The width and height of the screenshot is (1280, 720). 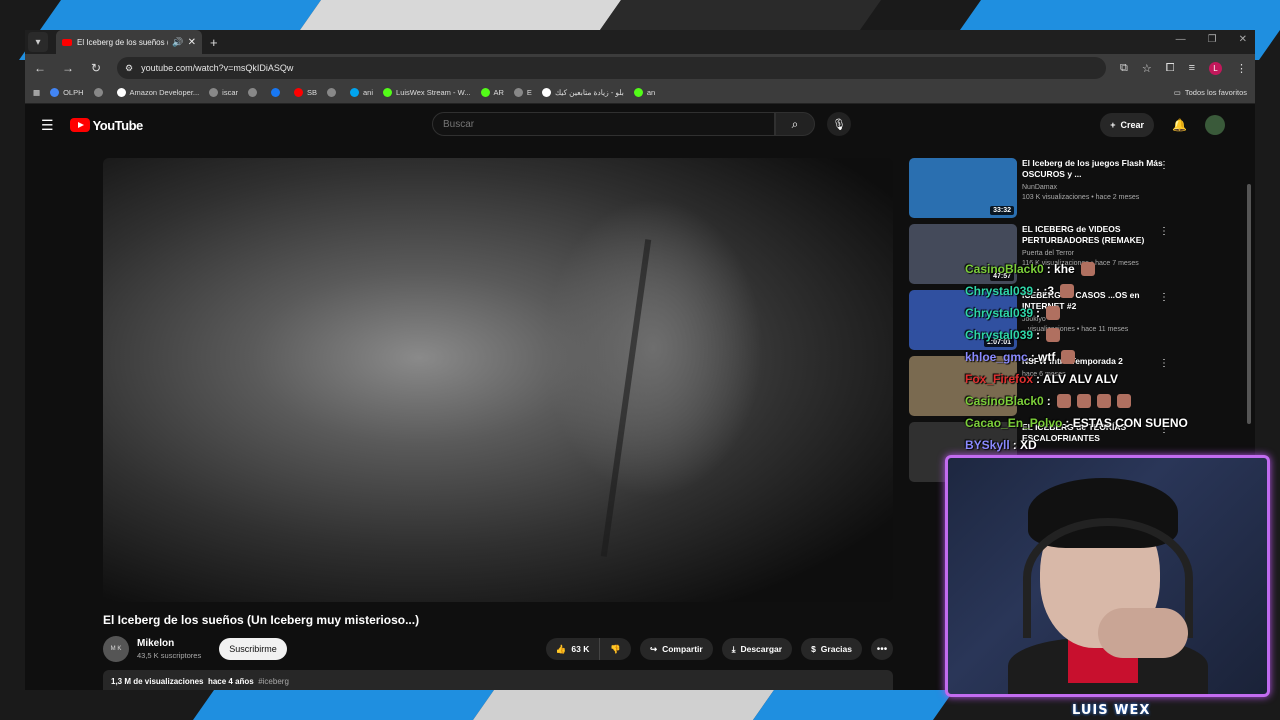 What do you see at coordinates (1097, 187) in the screenshot?
I see `recommendation-channel: NunDamax` at bounding box center [1097, 187].